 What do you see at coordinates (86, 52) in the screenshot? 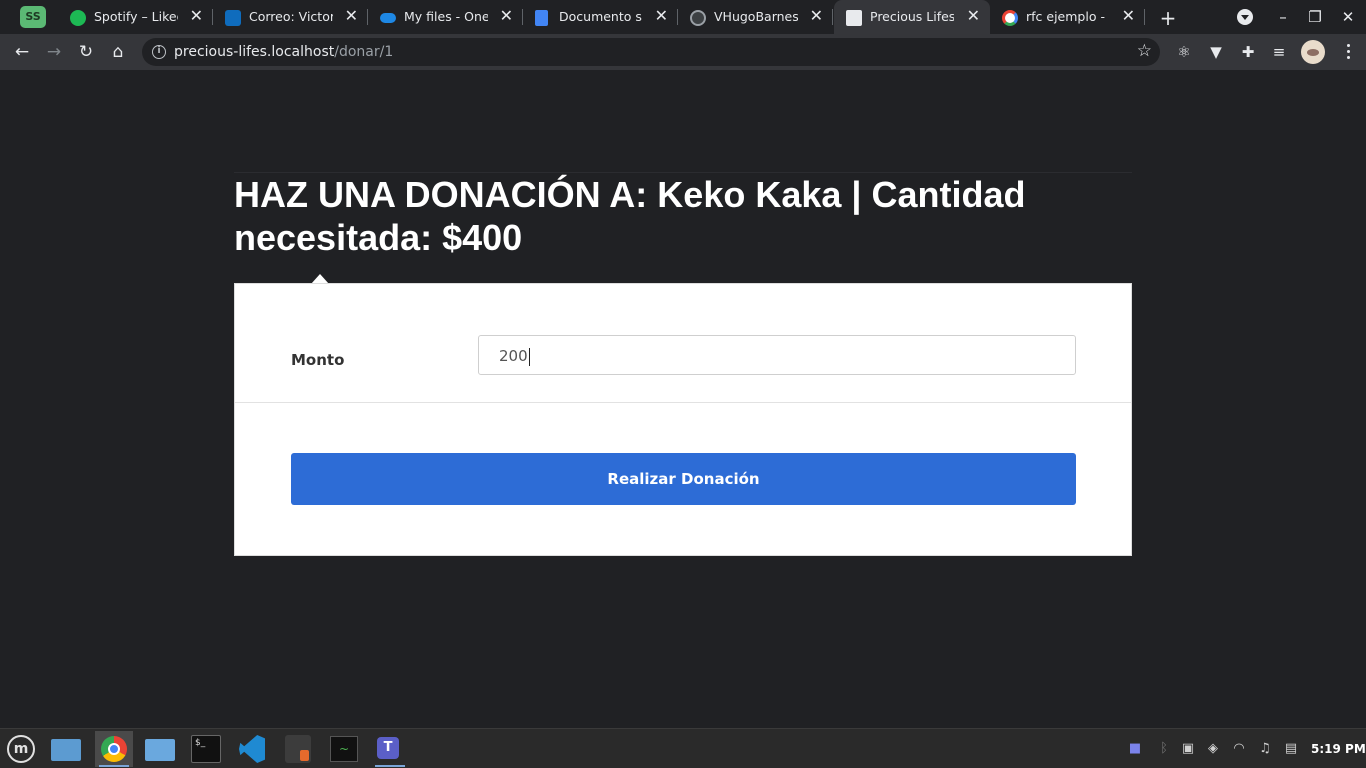
I see `reload-button: ↻` at bounding box center [86, 52].